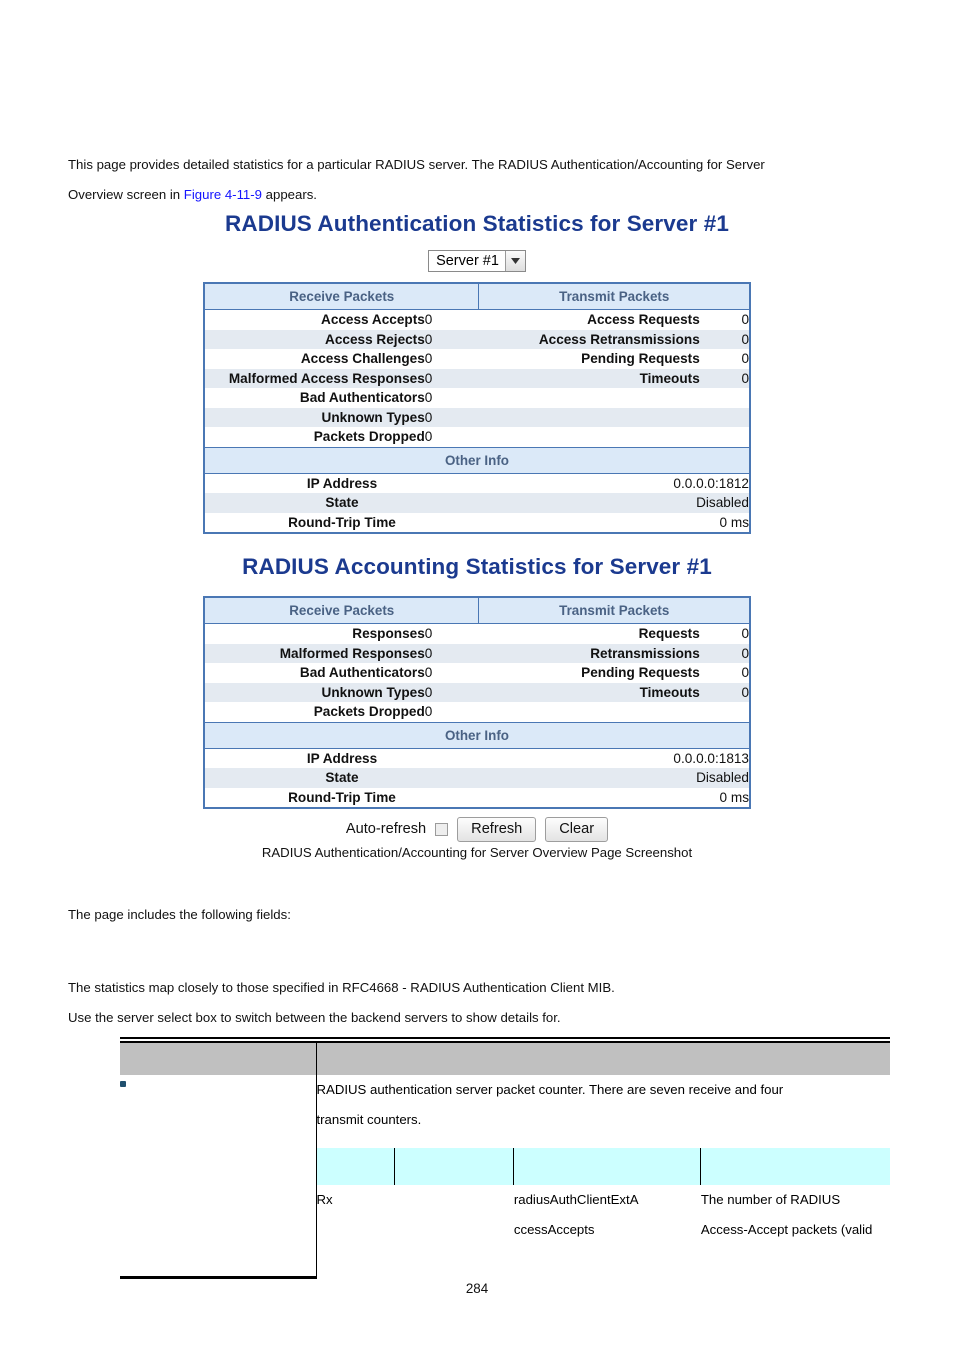  What do you see at coordinates (786, 1229) in the screenshot?
I see `counter-desc-line-2: Access-Accept packets (valid` at bounding box center [786, 1229].